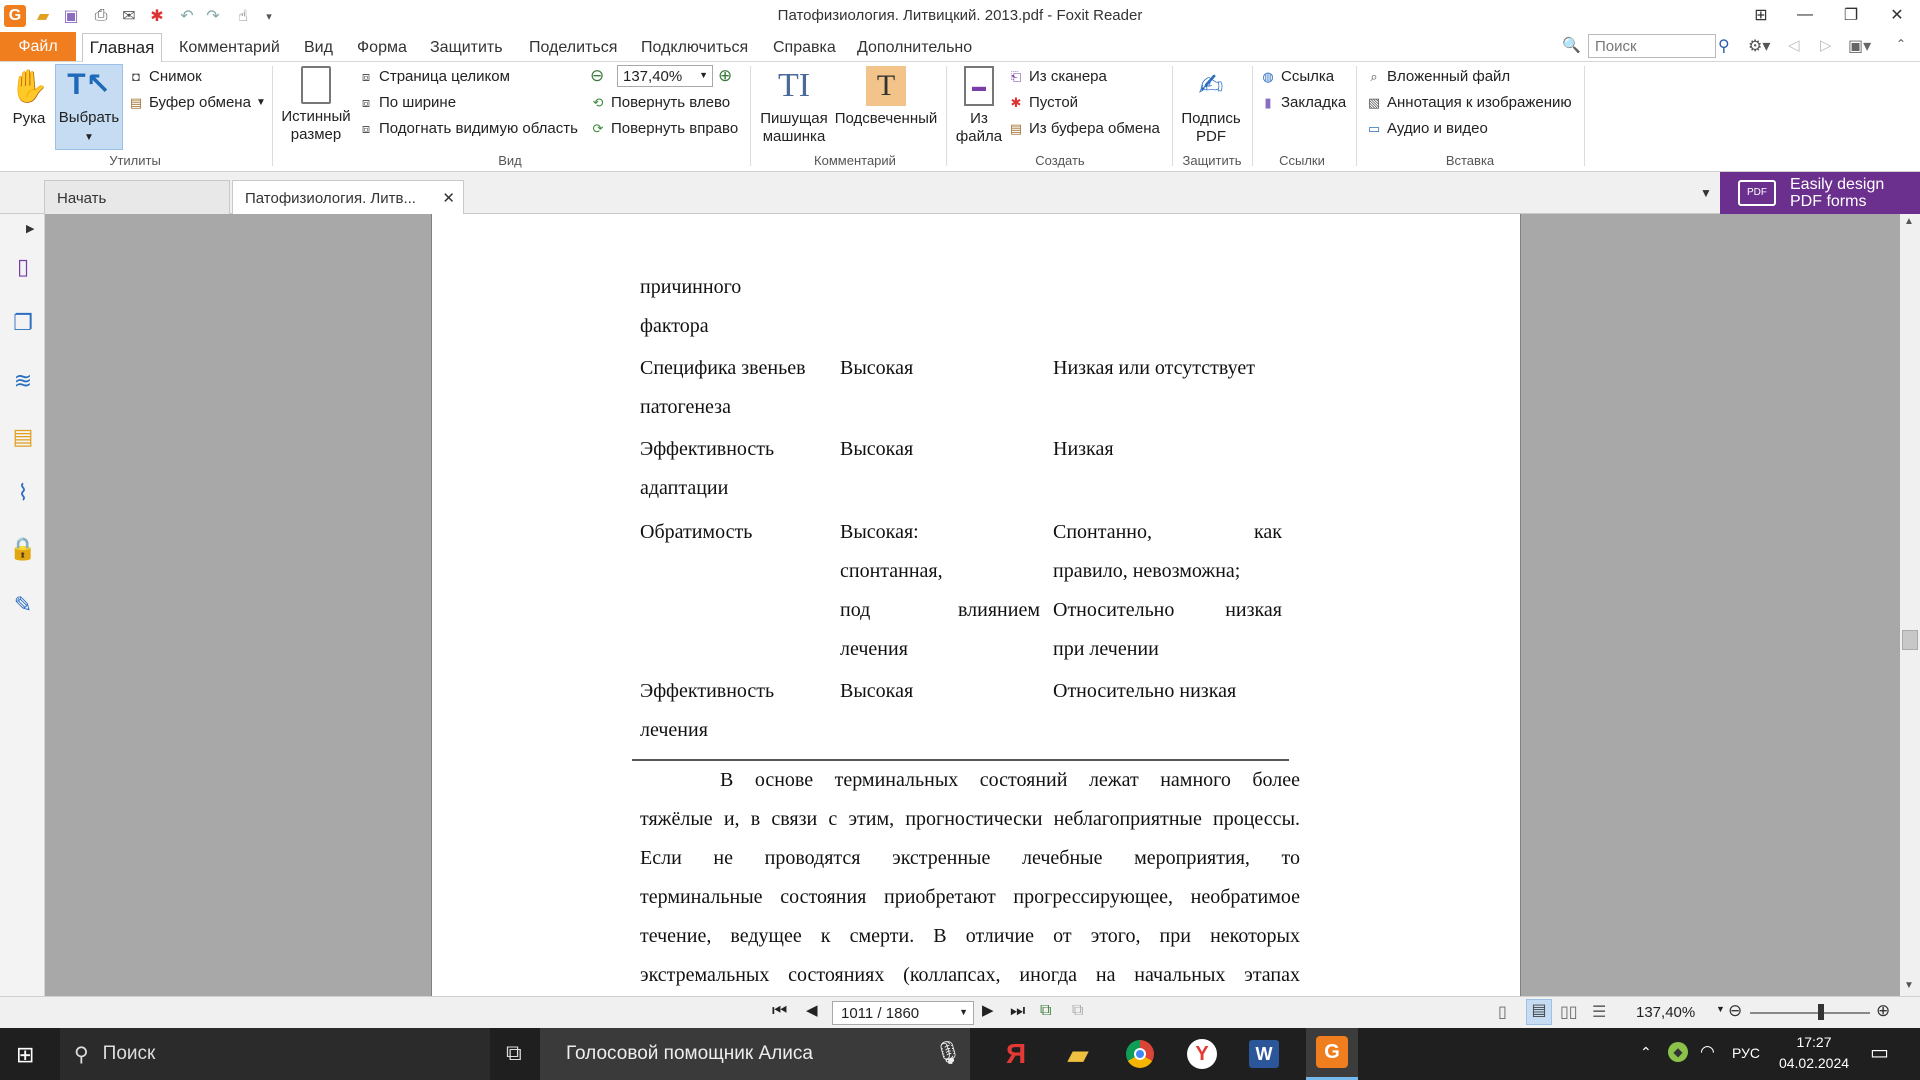 The height and width of the screenshot is (1080, 1920). I want to click on close-tab-icon: ✕, so click(448, 198).